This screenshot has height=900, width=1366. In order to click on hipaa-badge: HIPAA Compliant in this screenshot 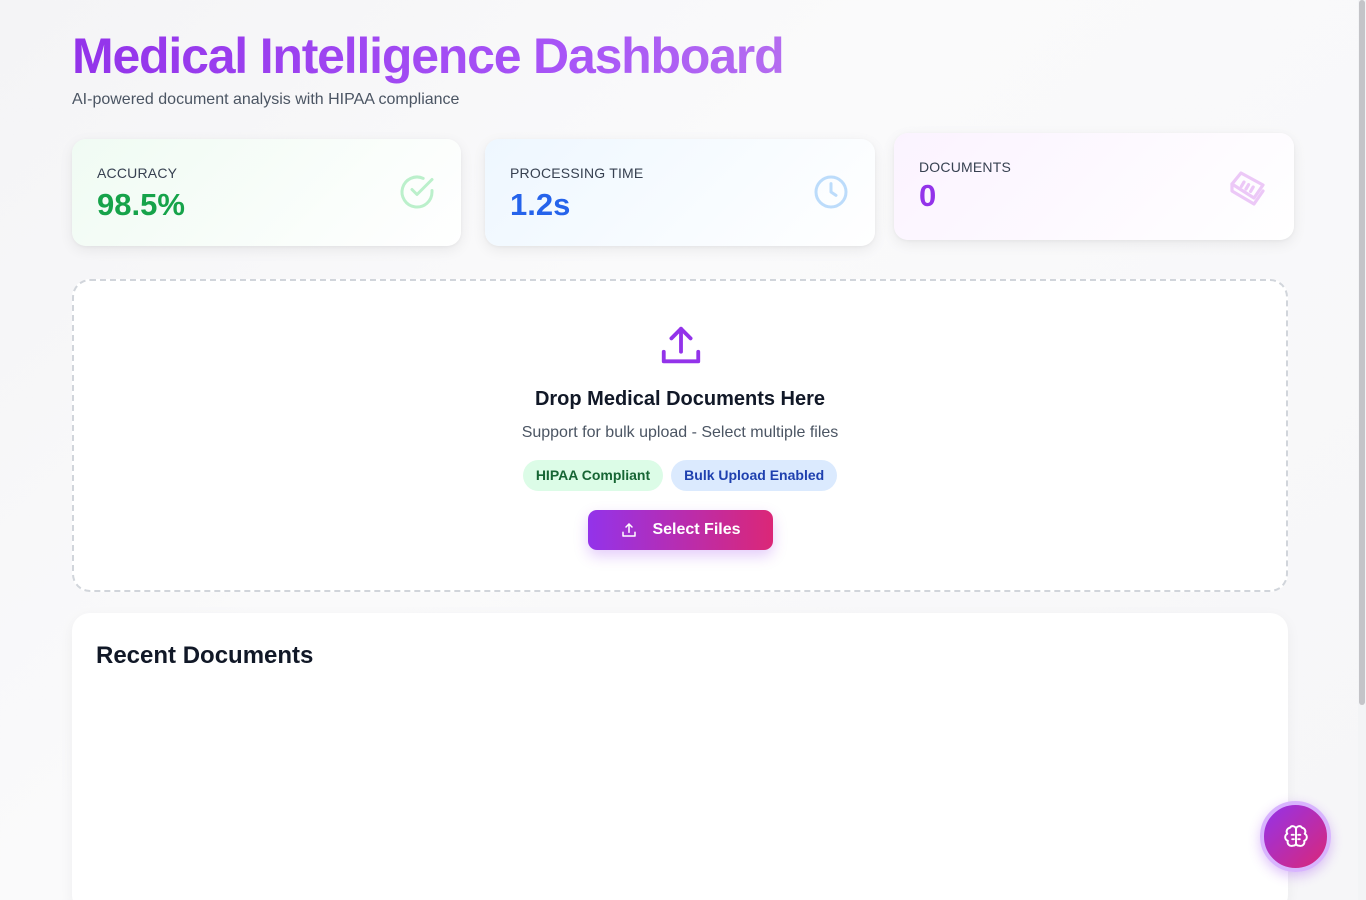, I will do `click(593, 475)`.